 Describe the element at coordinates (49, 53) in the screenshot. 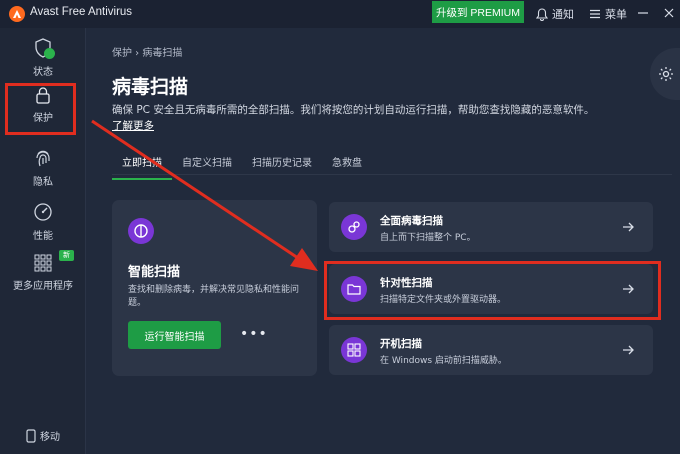

I see `check-badge-icon` at that location.